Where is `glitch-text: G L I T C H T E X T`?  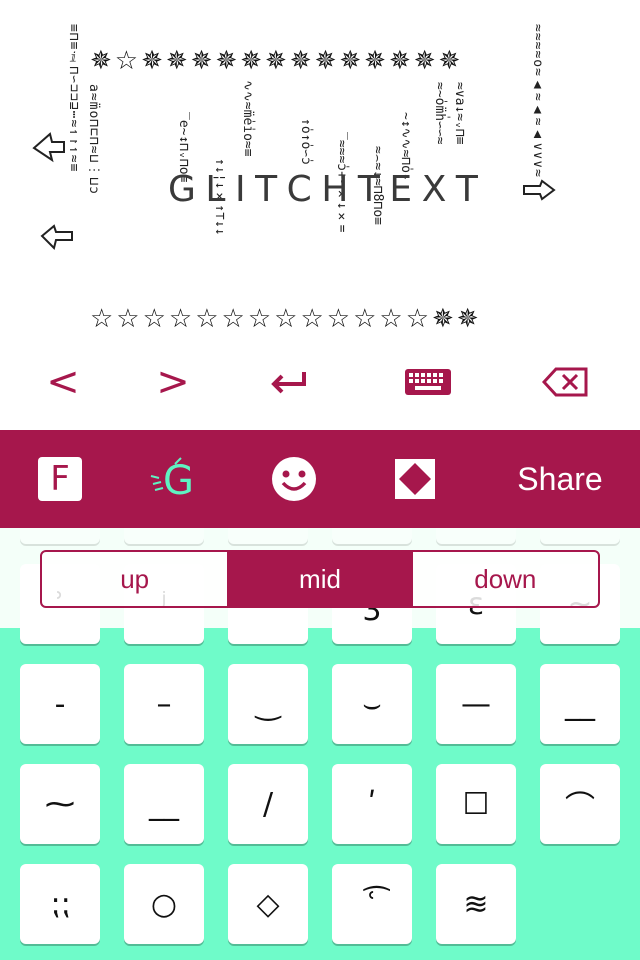
glitch-text: G L I T C H T E X T is located at coordinates (323, 190).